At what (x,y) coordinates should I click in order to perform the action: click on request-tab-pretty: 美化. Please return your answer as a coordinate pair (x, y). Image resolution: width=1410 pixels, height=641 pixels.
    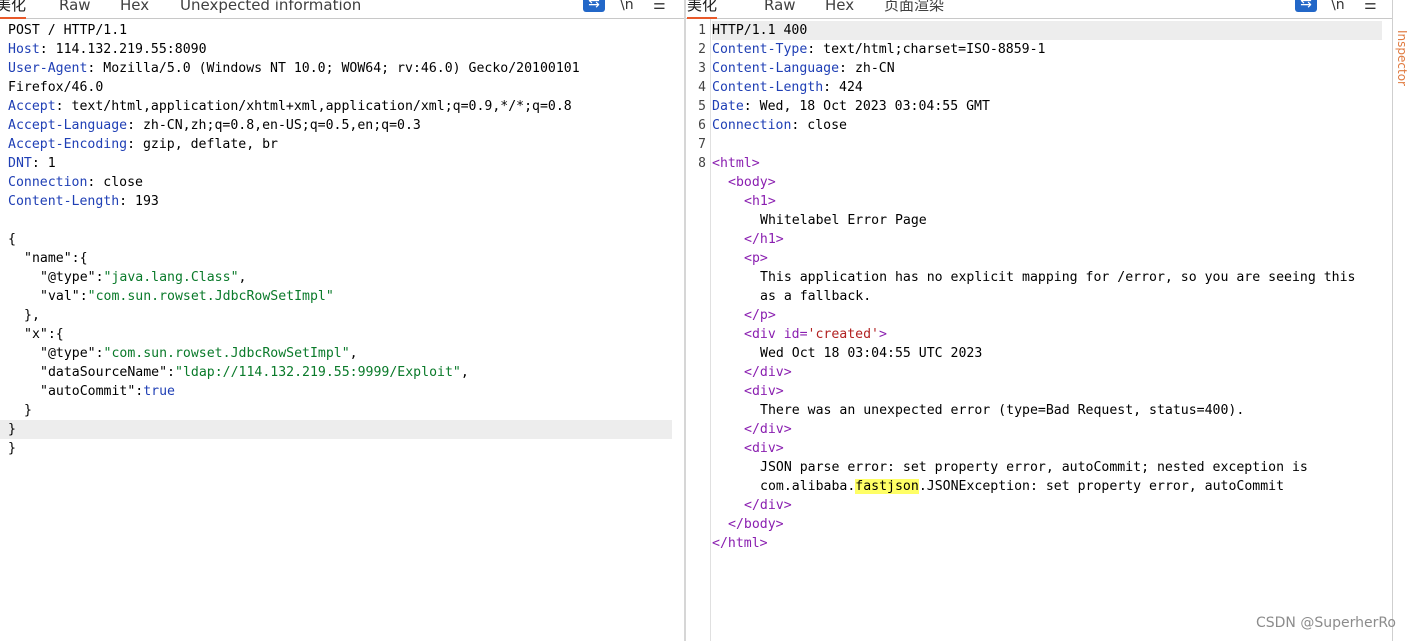
    Looking at the image, I should click on (13, 9).